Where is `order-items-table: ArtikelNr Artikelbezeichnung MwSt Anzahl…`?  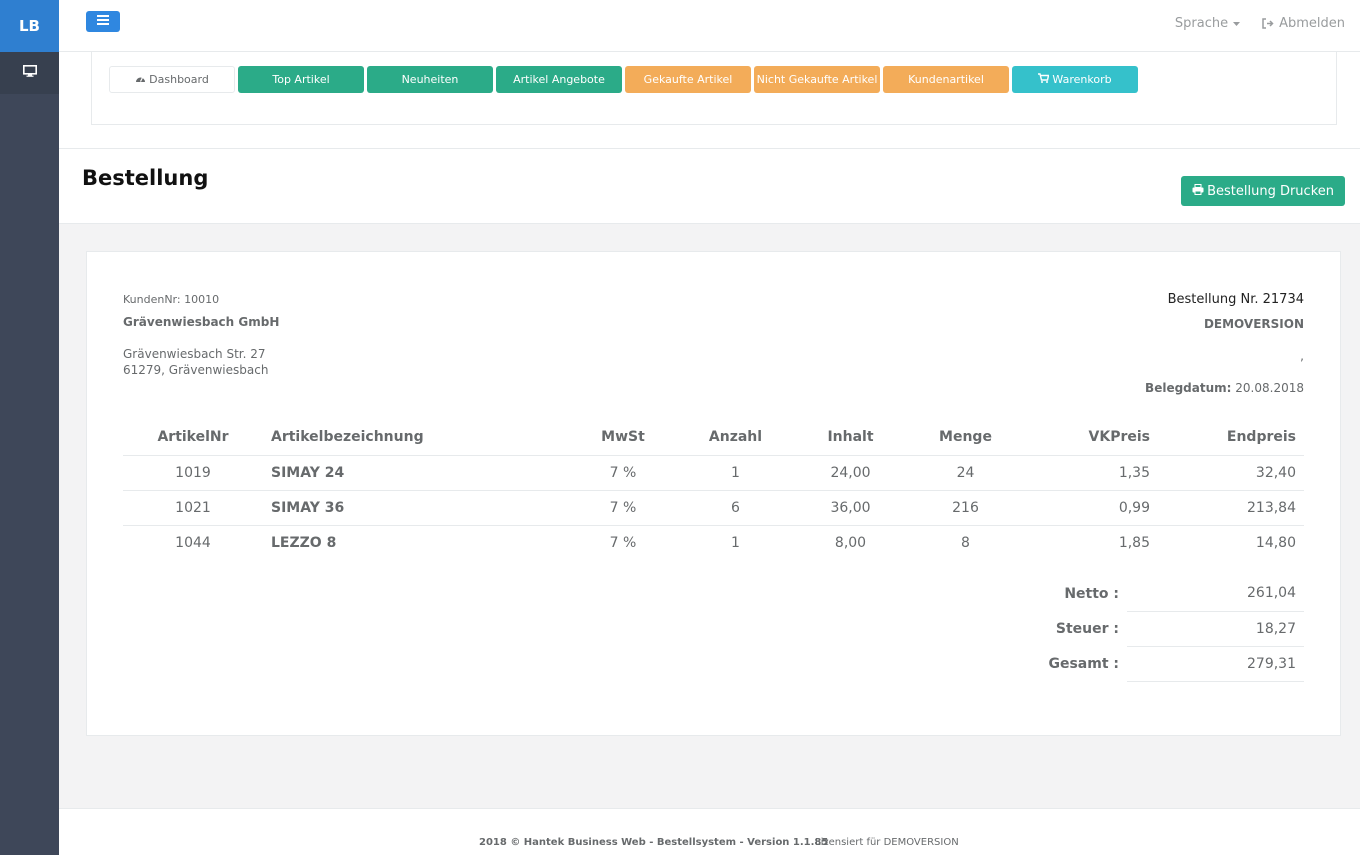
order-items-table: ArtikelNr Artikelbezeichnung MwSt Anzahl… is located at coordinates (713, 489).